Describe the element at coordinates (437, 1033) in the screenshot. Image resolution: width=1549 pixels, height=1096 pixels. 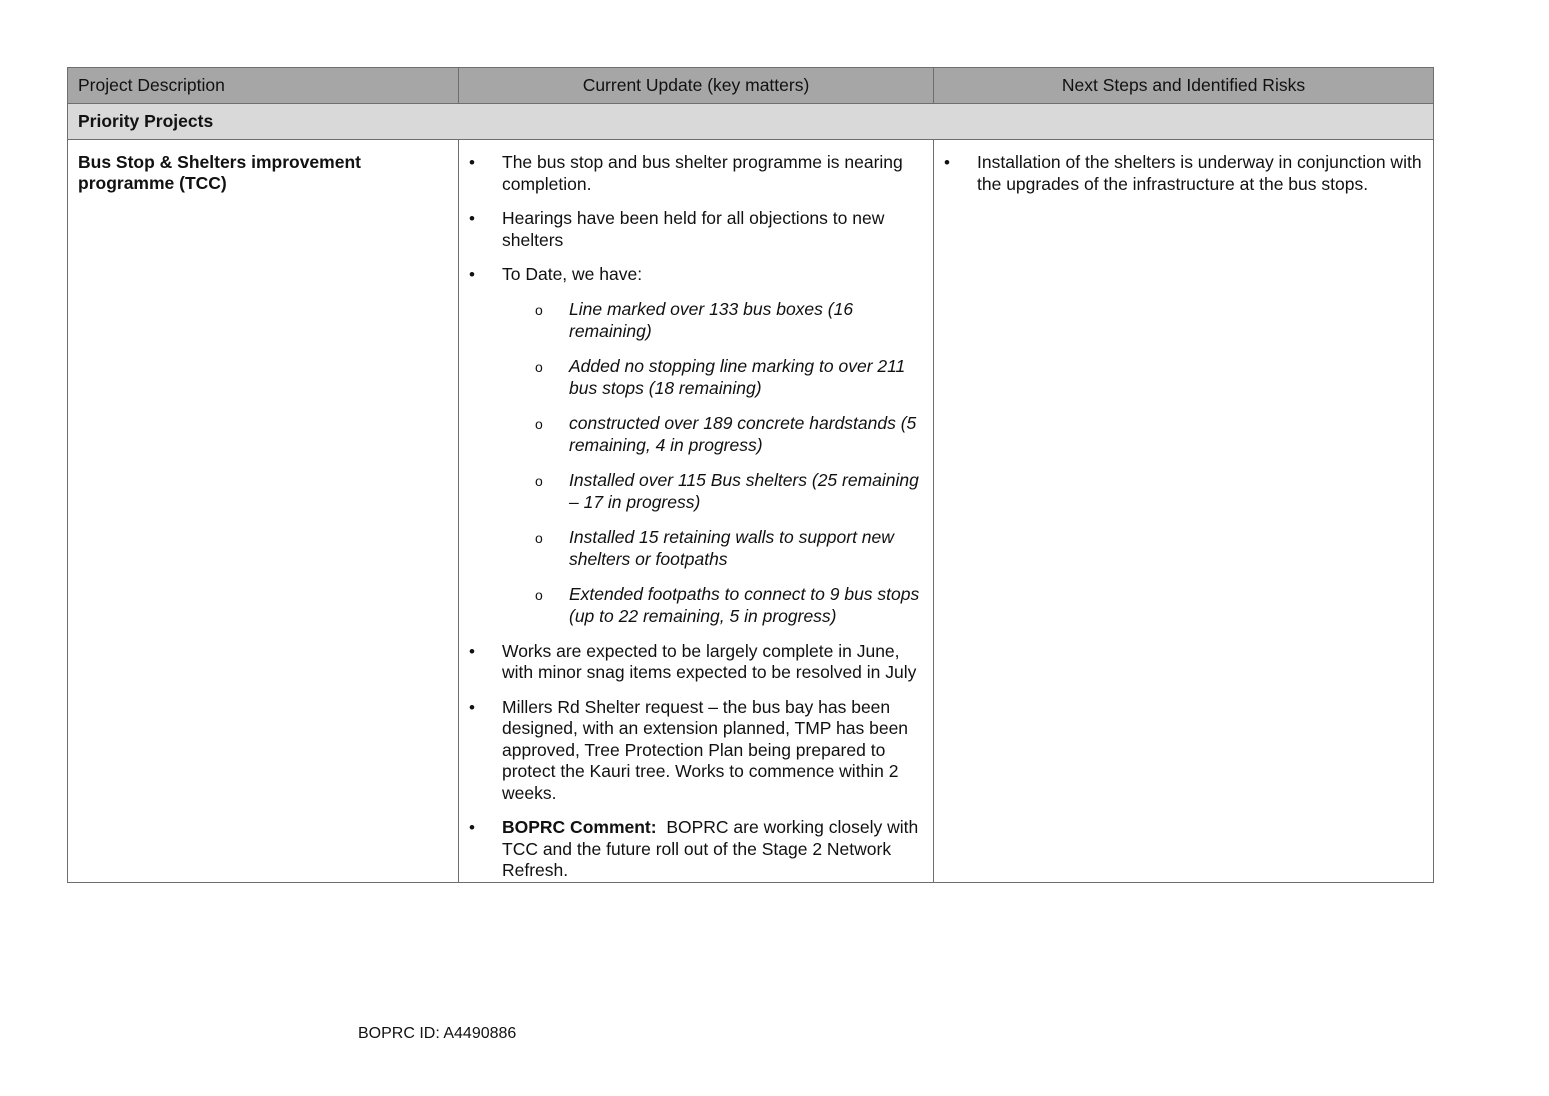
I see `document-id: BOPRC ID: A4490886` at that location.